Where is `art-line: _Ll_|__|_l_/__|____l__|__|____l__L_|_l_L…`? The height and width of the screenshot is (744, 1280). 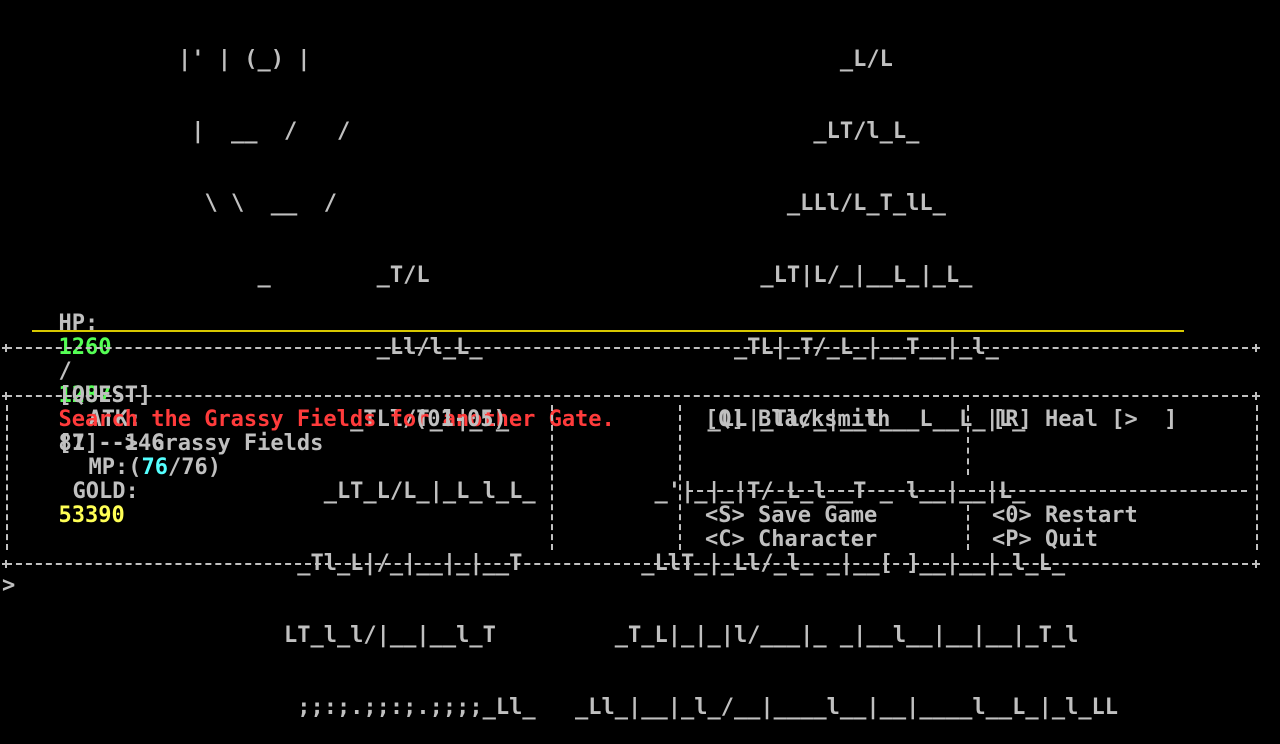
art-line: _Ll_|__|_l_/__|____l__|__|____l__L_|_l_L… is located at coordinates (847, 707).